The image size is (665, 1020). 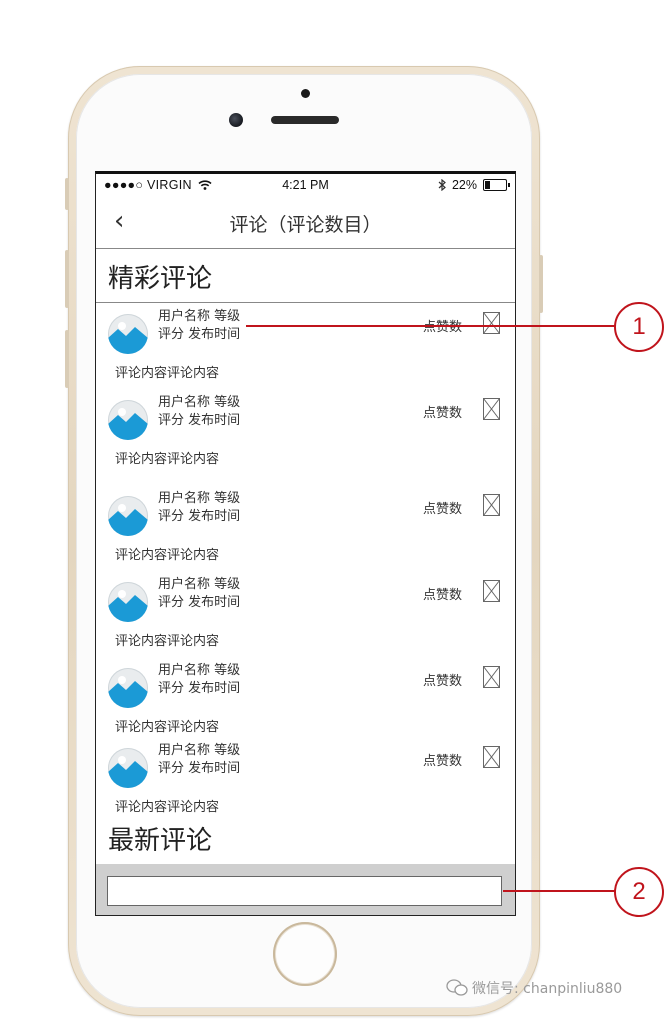 I want to click on earpiece-speaker, so click(x=305, y=120).